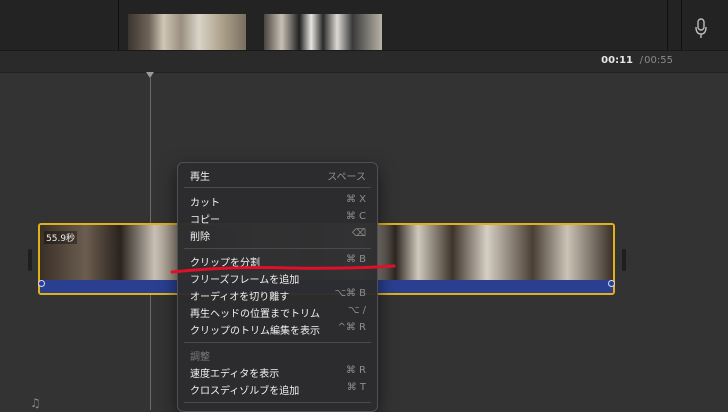  I want to click on menu-item-show-clip-trimmer: クリップのトリム編集を表示 ^⌘ R, so click(277, 329).